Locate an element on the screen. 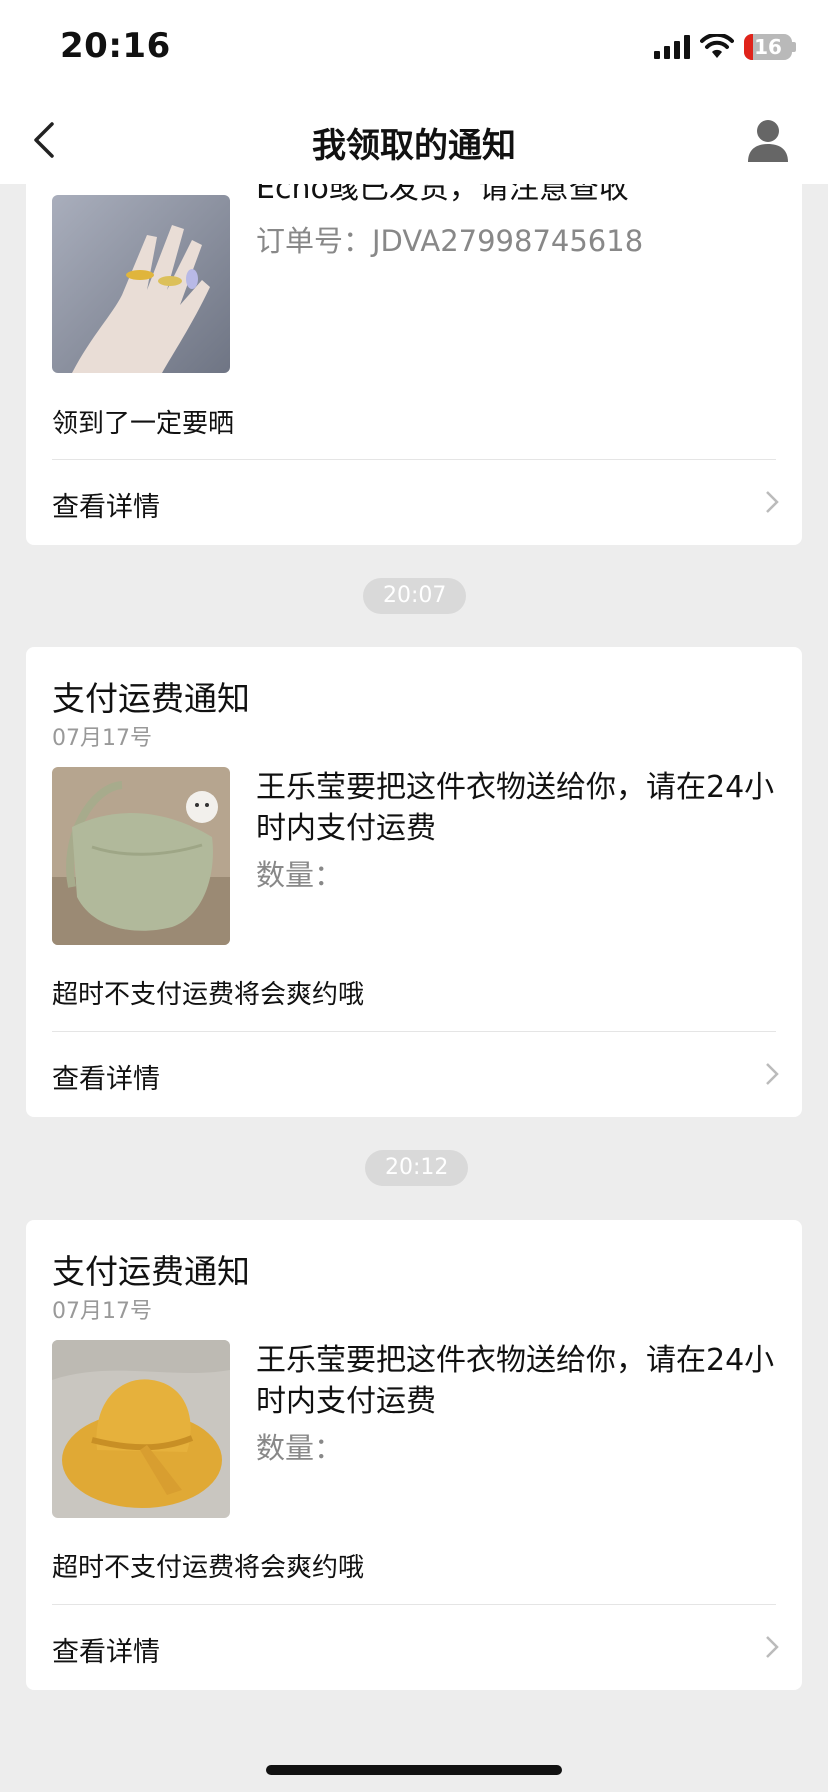 The width and height of the screenshot is (828, 1792). battery-level: 16 is located at coordinates (768, 47).